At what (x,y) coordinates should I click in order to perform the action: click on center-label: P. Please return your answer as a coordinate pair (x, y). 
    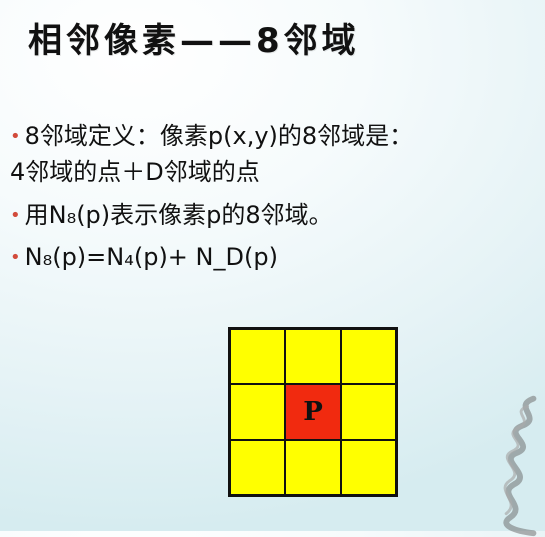
    Looking at the image, I should click on (313, 411).